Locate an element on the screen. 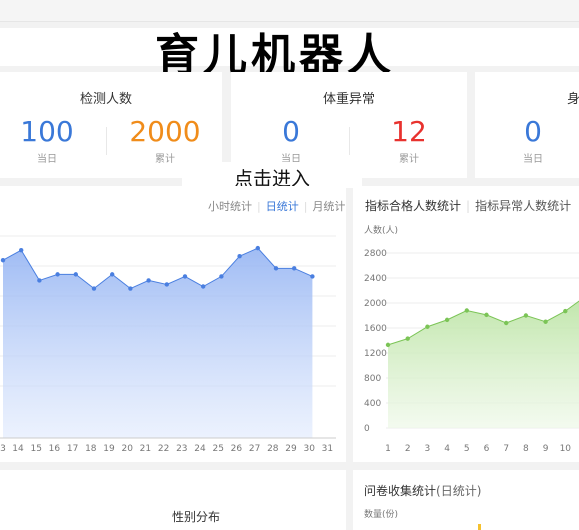 Image resolution: width=579 pixels, height=530 pixels. x-tick-label: 17 is located at coordinates (72, 449).